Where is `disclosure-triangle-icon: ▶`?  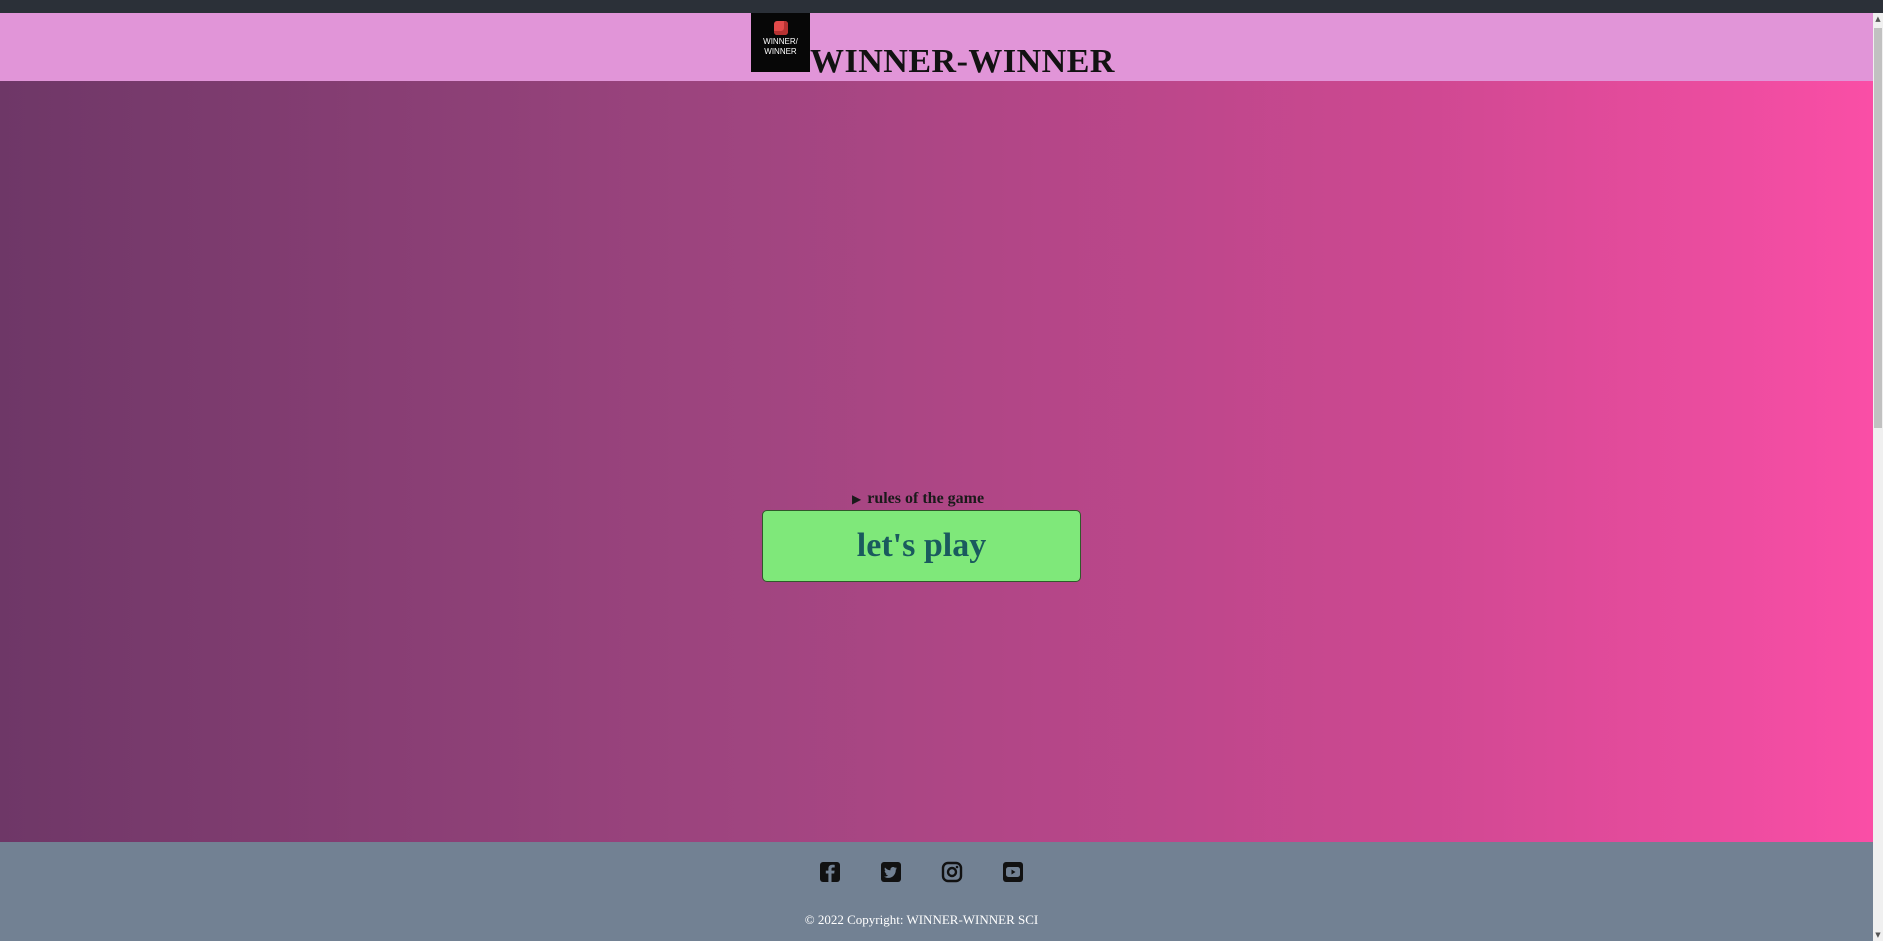
disclosure-triangle-icon: ▶ is located at coordinates (857, 499).